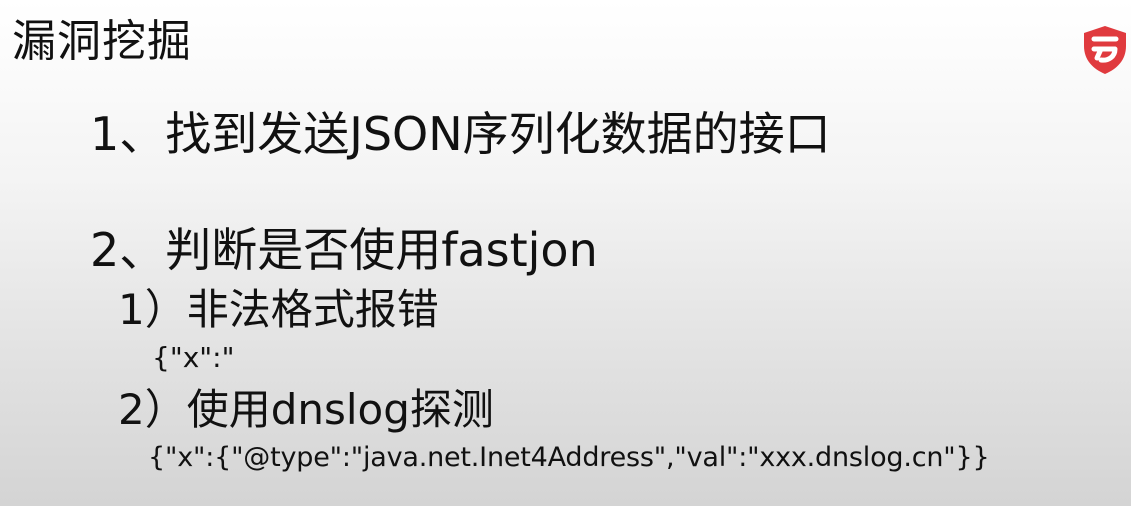  I want to click on step-check-fastjson: 2、判断是否使用fastjon, so click(344, 250).